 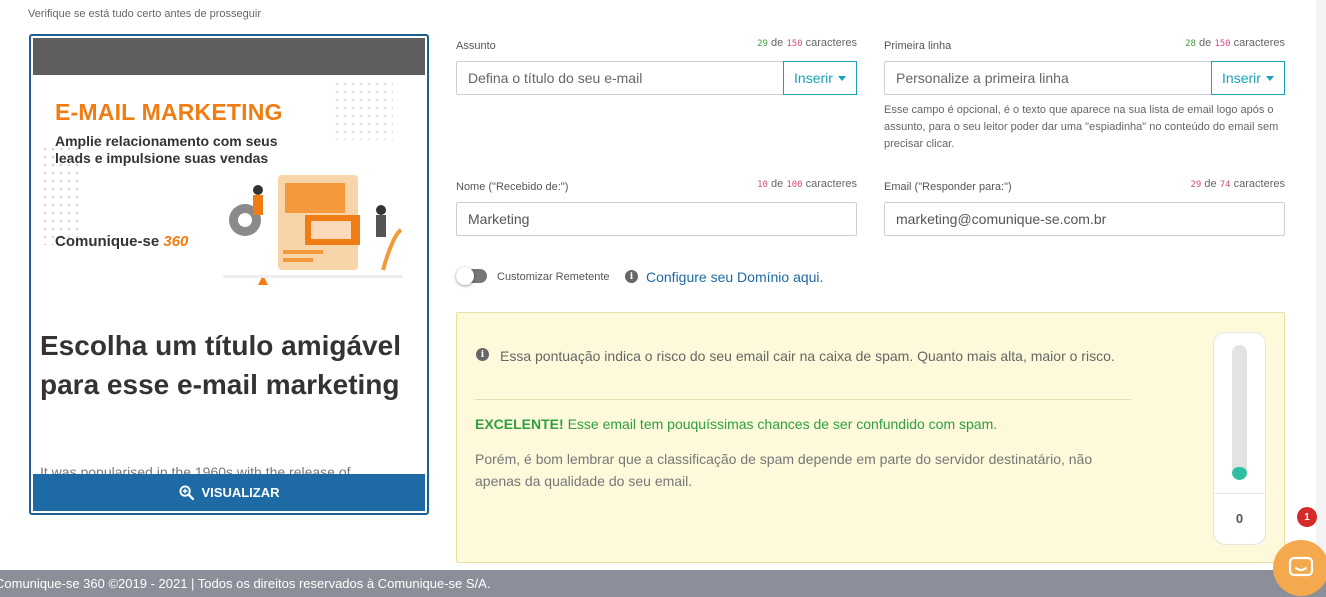 I want to click on first-line-input: Personalize a primeira linha, so click(x=1048, y=78).